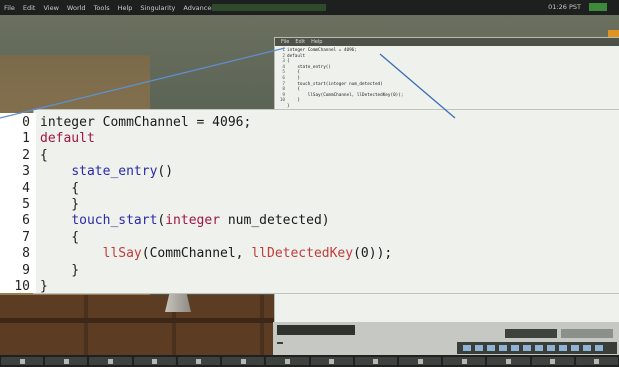 This screenshot has height=367, width=619. I want to click on line-number: 5, so click(26, 204).